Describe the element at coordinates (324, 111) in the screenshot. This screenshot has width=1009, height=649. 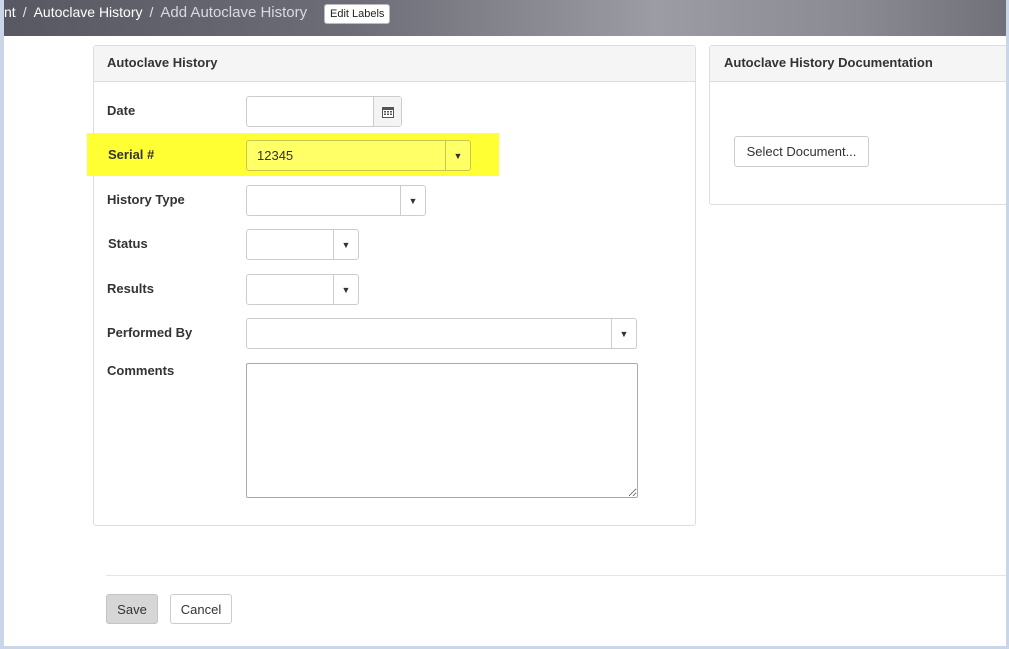
I see `date-input` at that location.